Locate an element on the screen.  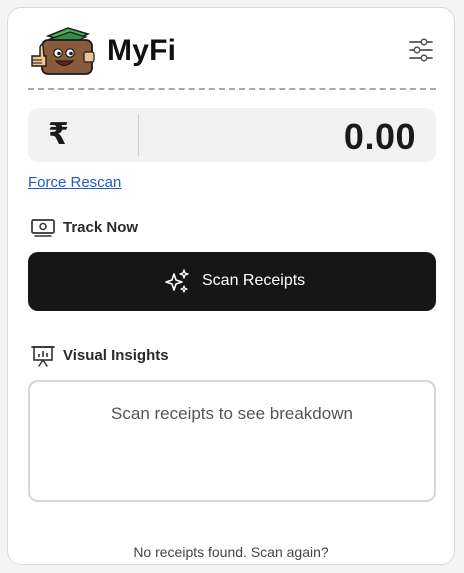
scan-receipts-label: Scan Receipts is located at coordinates (254, 280).